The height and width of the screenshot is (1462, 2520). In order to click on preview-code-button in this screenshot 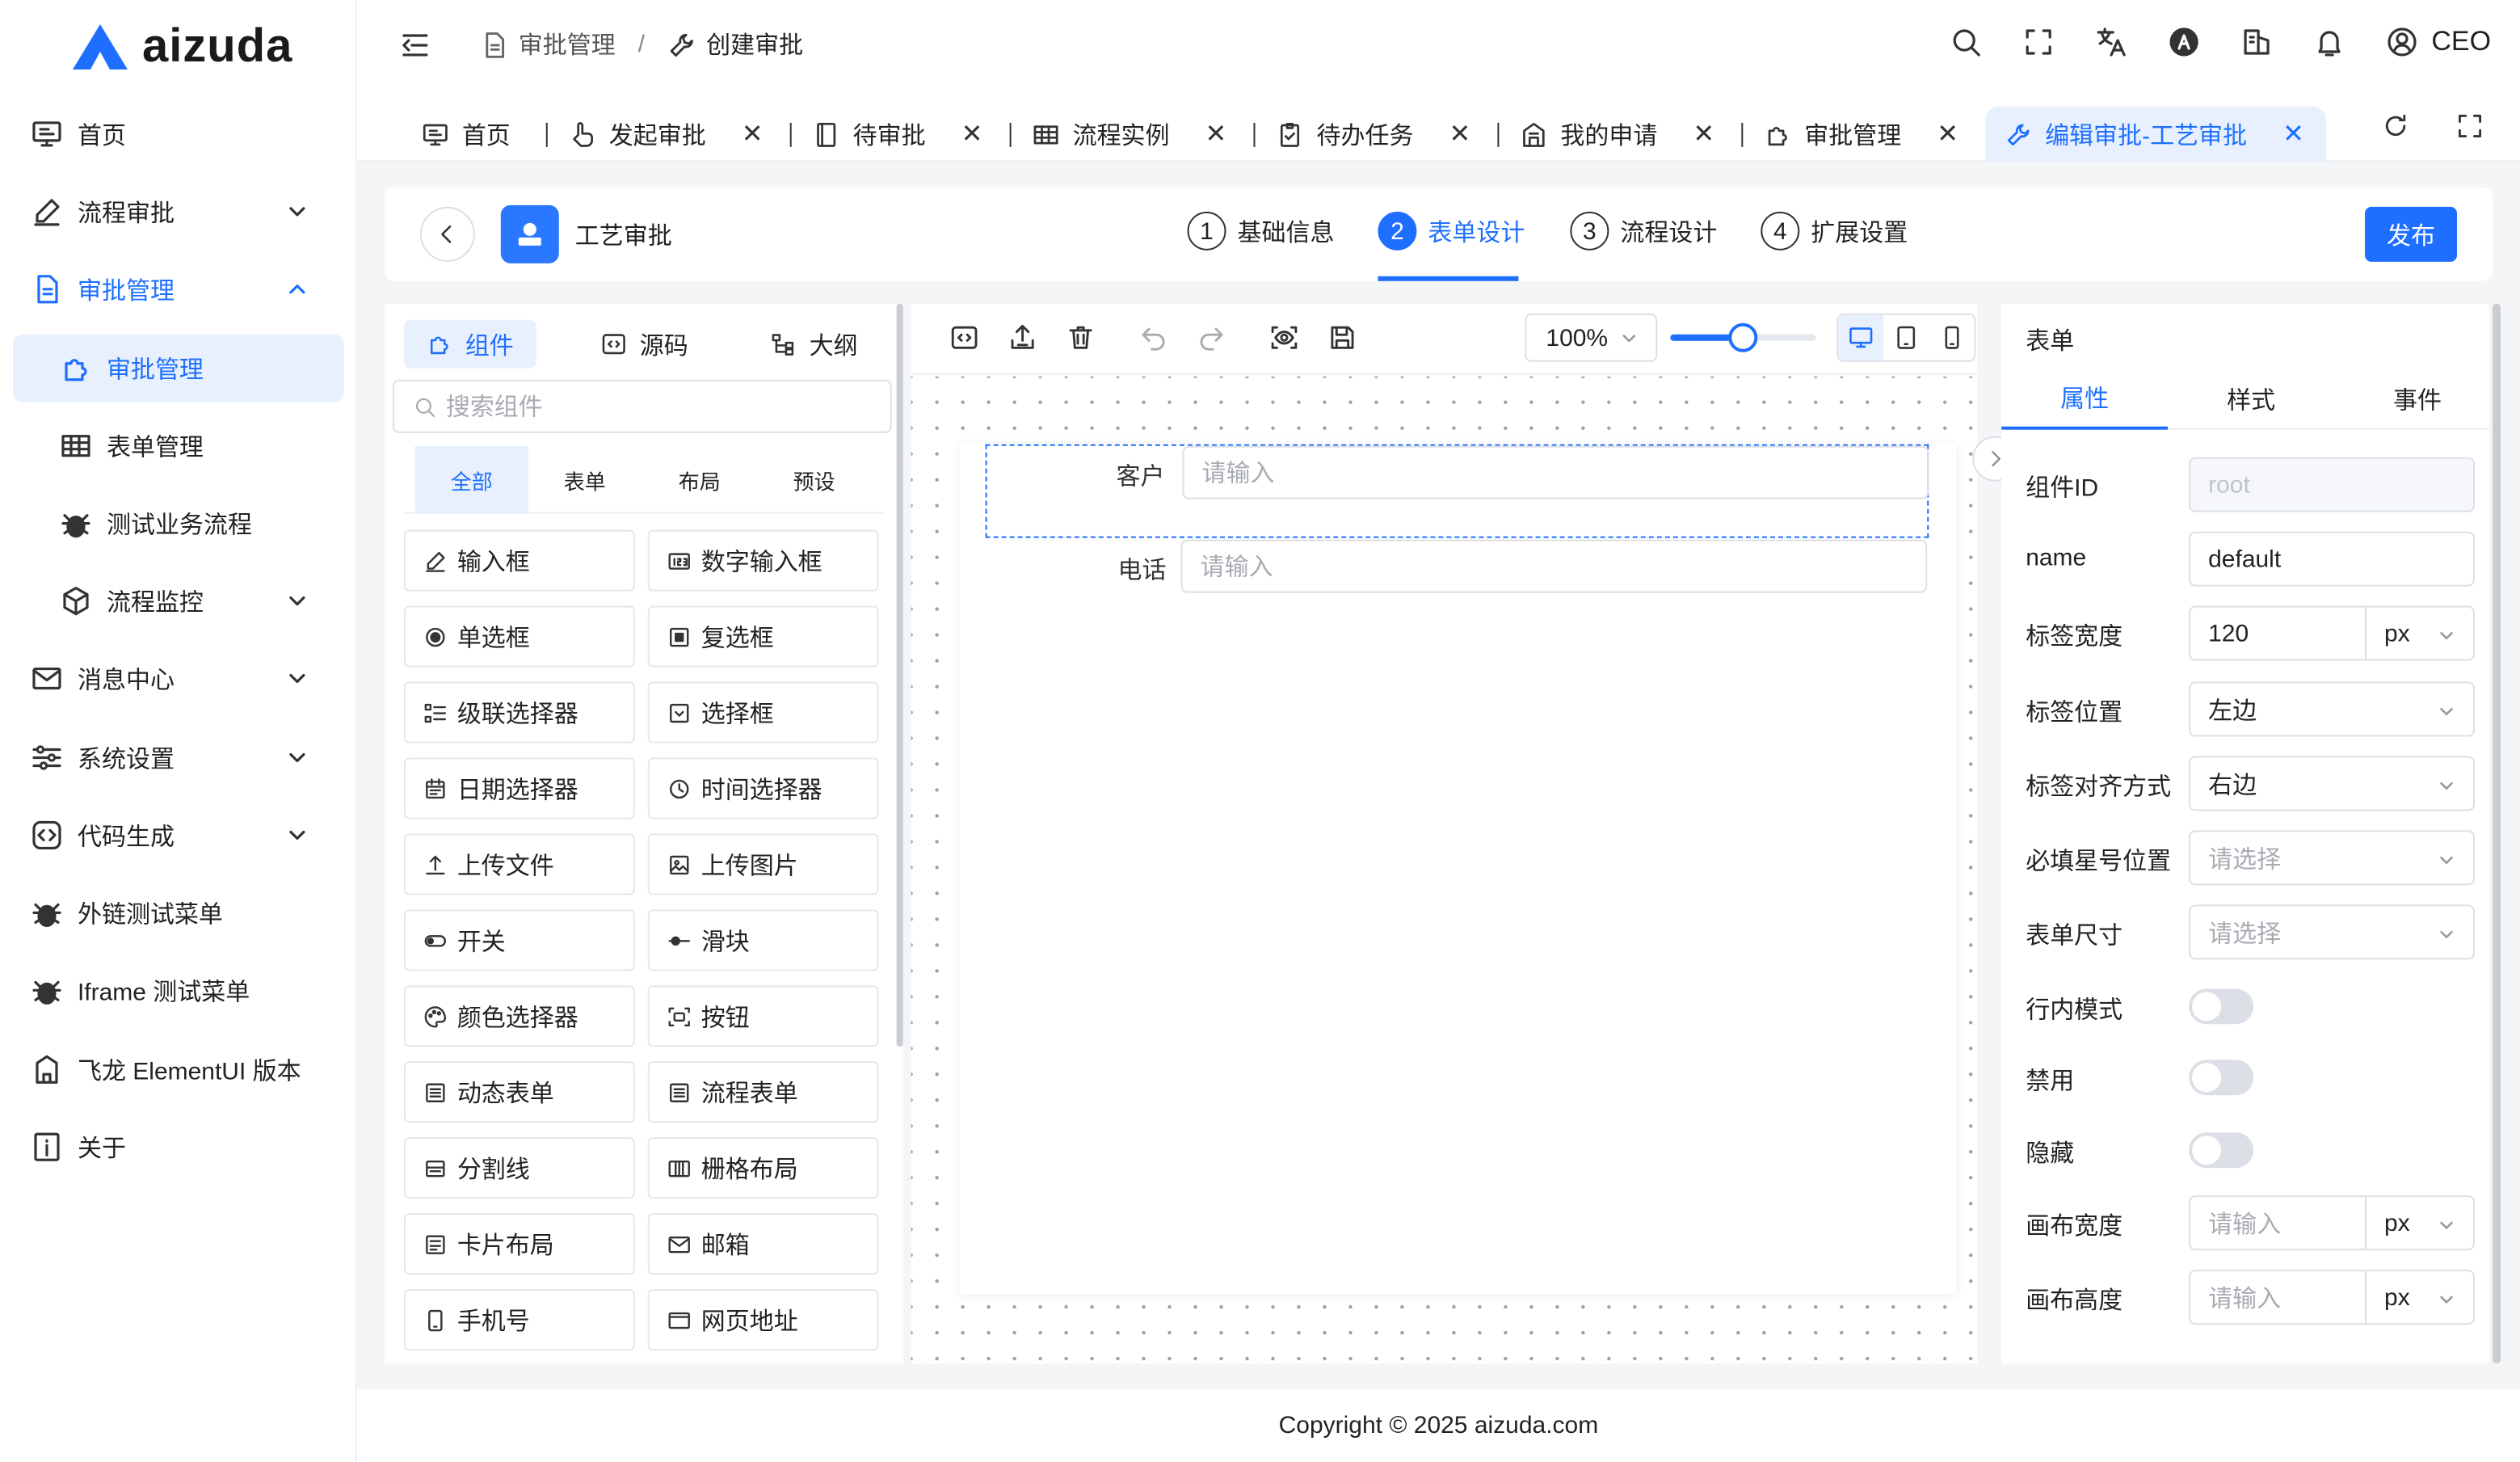, I will do `click(965, 337)`.